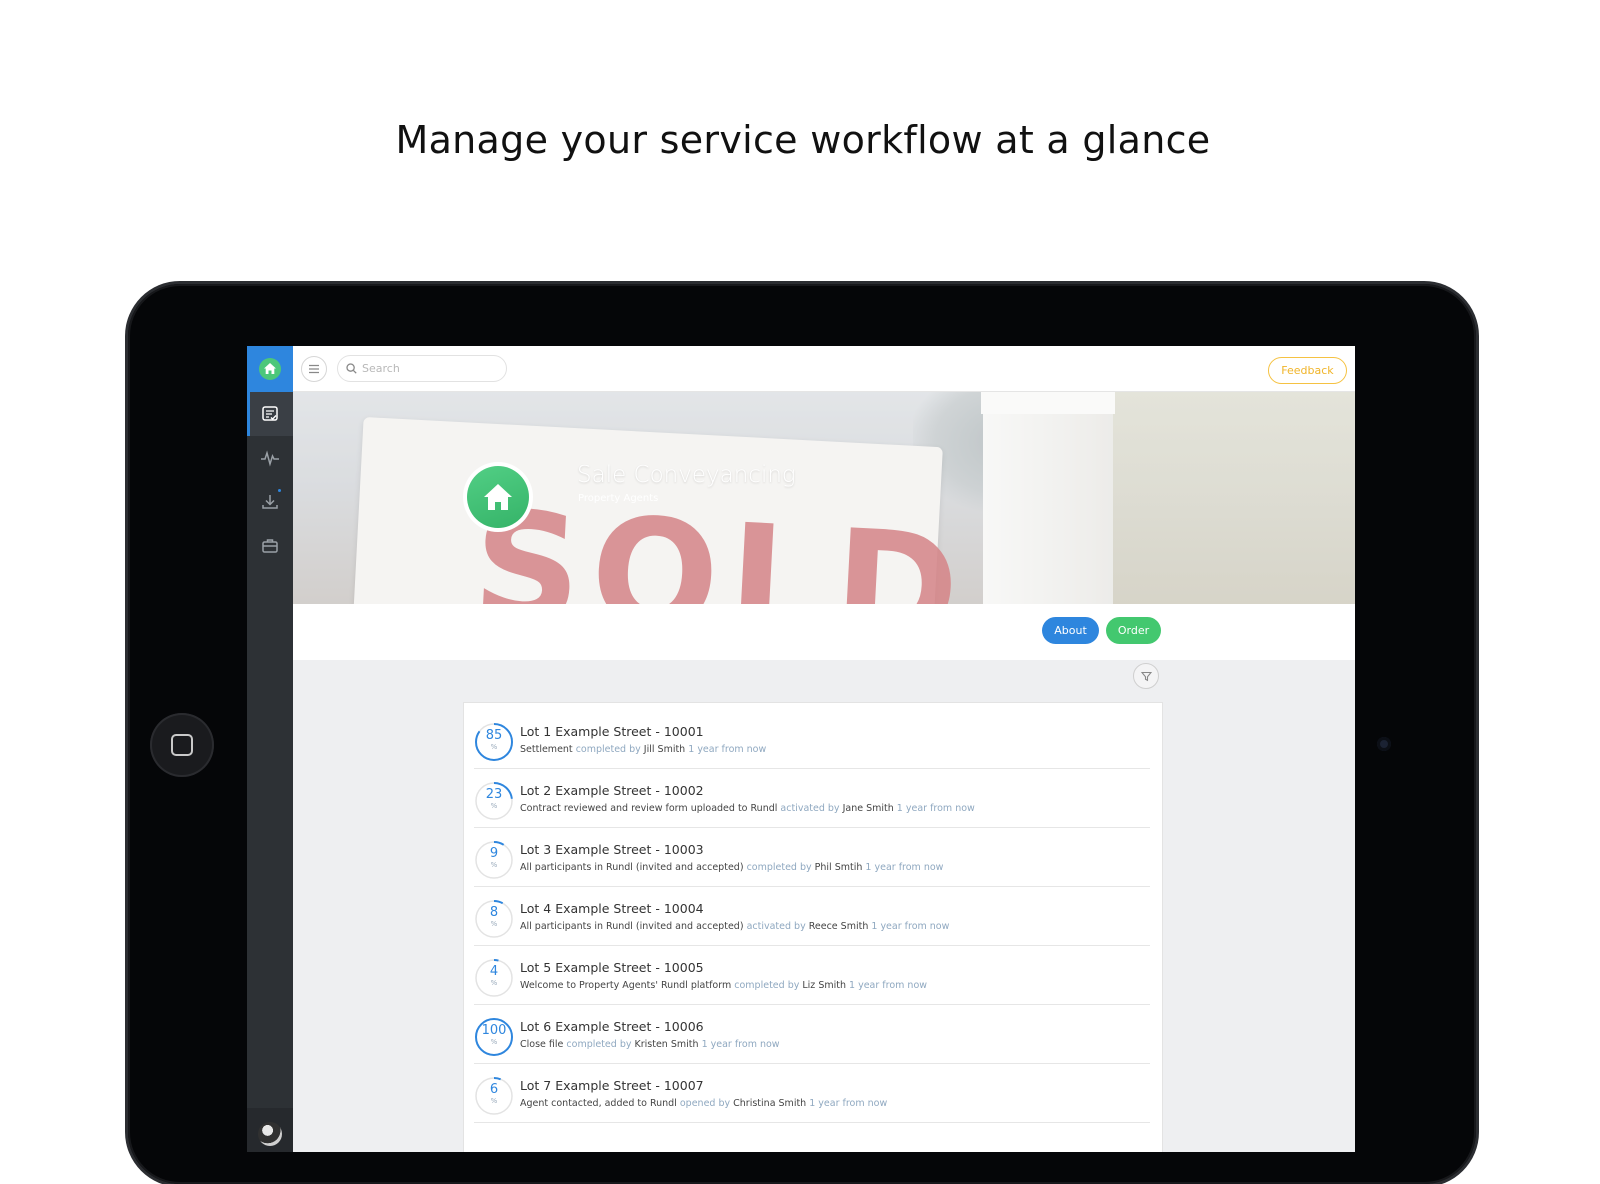 The height and width of the screenshot is (1184, 1600). Describe the element at coordinates (494, 735) in the screenshot. I see `progress-value: 85` at that location.